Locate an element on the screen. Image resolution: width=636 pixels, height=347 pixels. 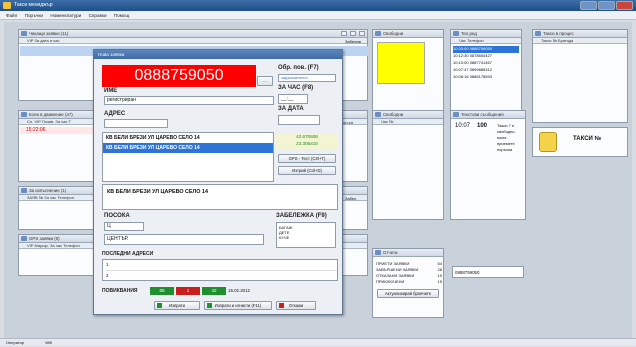
calls-green-badge-2: 42 is located at coordinates (214, 291).